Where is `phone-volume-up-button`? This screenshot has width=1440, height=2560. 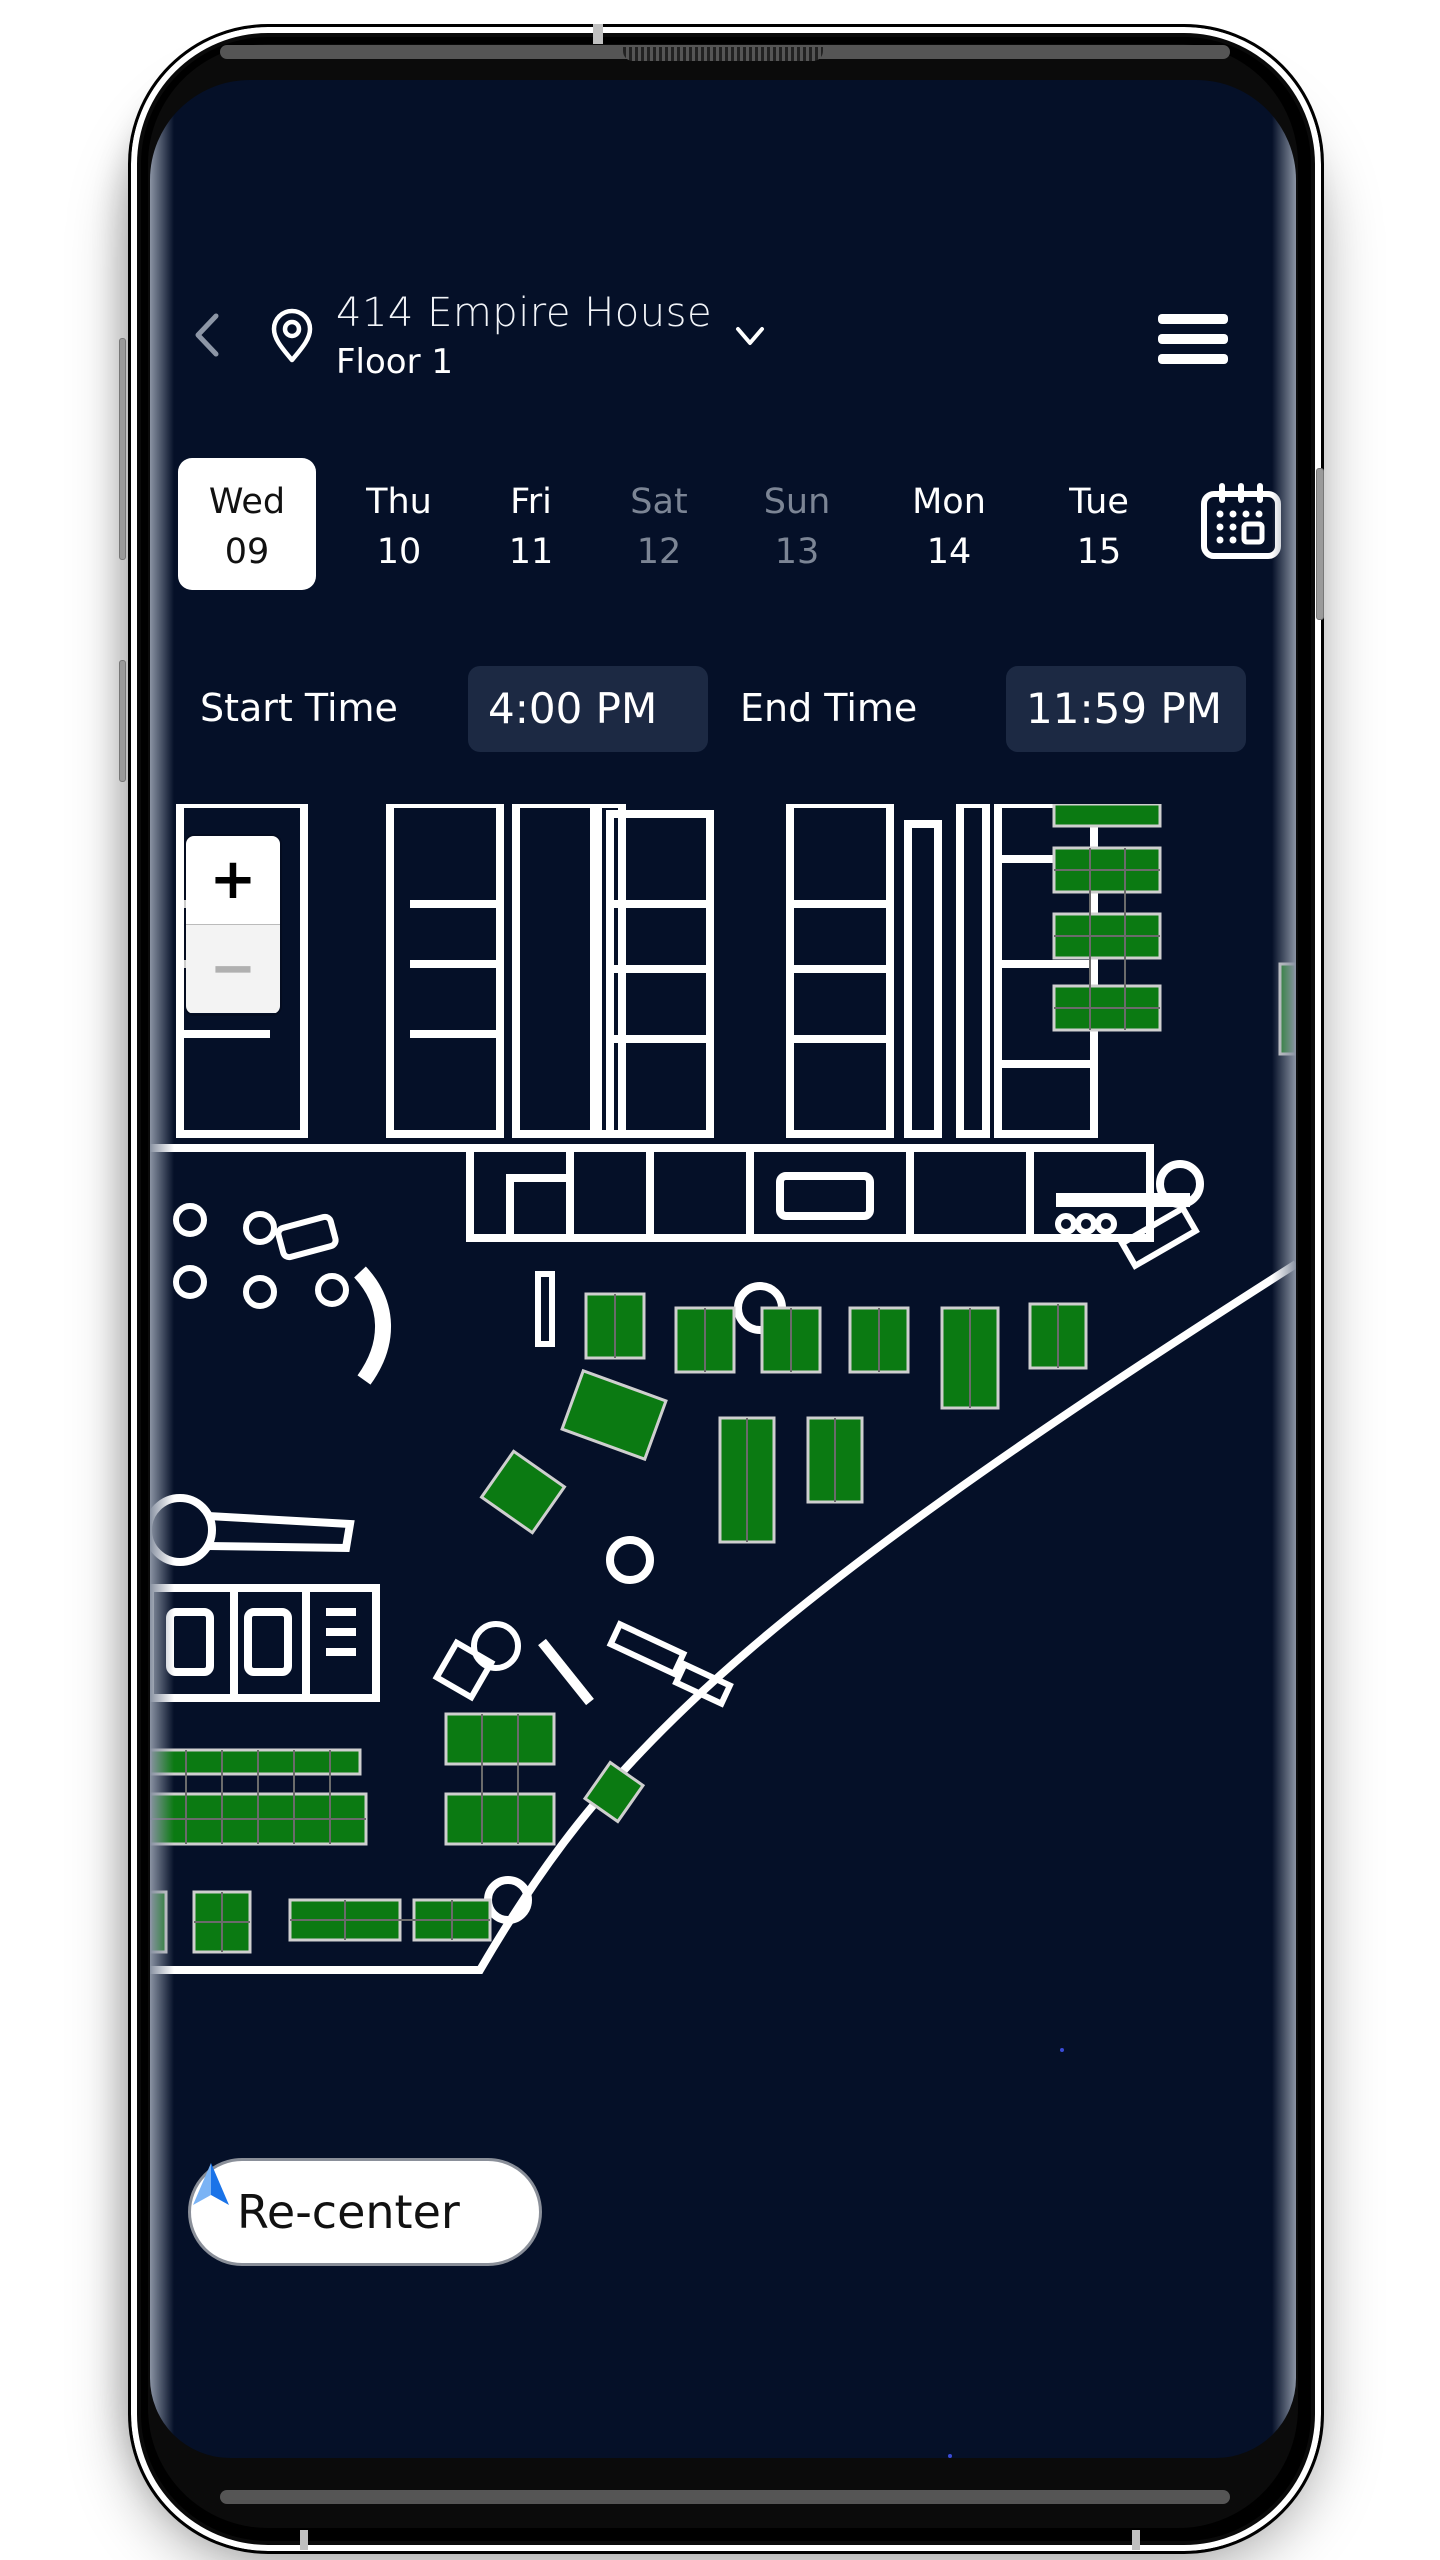
phone-volume-up-button is located at coordinates (122, 449).